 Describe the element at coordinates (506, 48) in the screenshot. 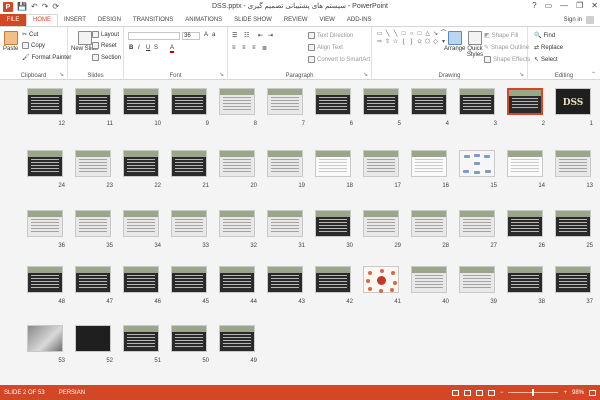

I see `shape-outline-button: ✎ Shape Outline` at that location.